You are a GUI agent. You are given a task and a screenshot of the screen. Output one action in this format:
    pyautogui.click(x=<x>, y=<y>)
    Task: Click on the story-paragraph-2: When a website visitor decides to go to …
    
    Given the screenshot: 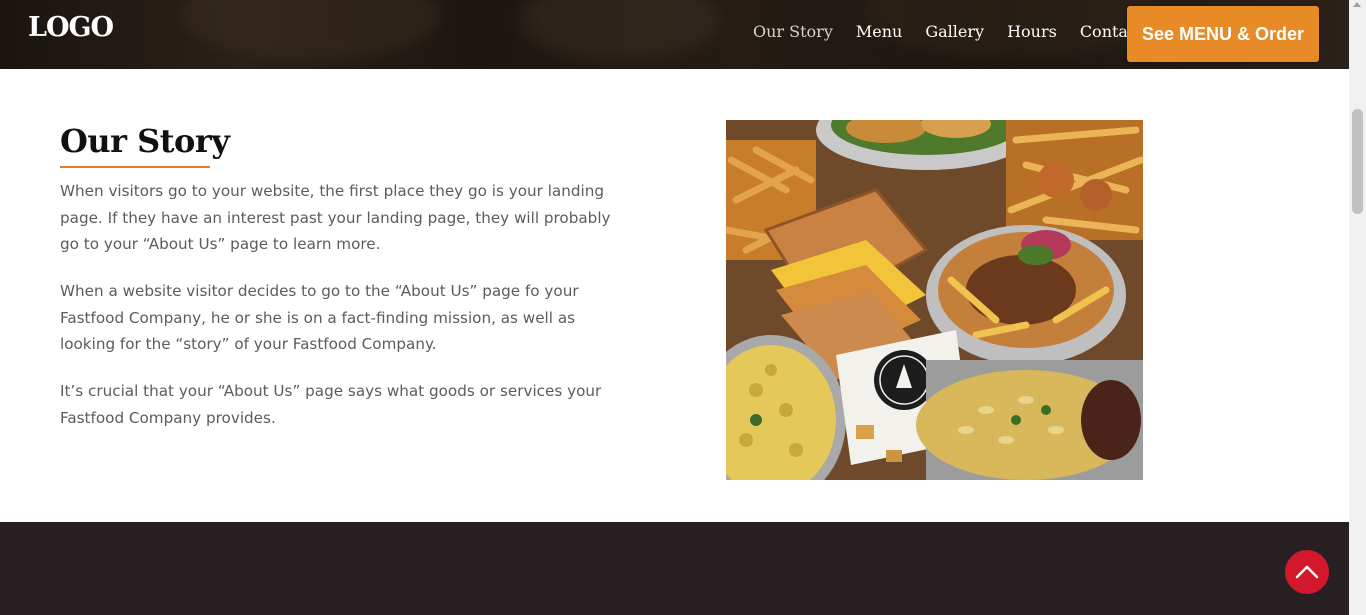 What is the action you would take?
    pyautogui.click(x=319, y=317)
    